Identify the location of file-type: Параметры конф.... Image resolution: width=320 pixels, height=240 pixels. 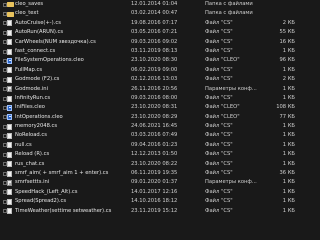
(231, 88).